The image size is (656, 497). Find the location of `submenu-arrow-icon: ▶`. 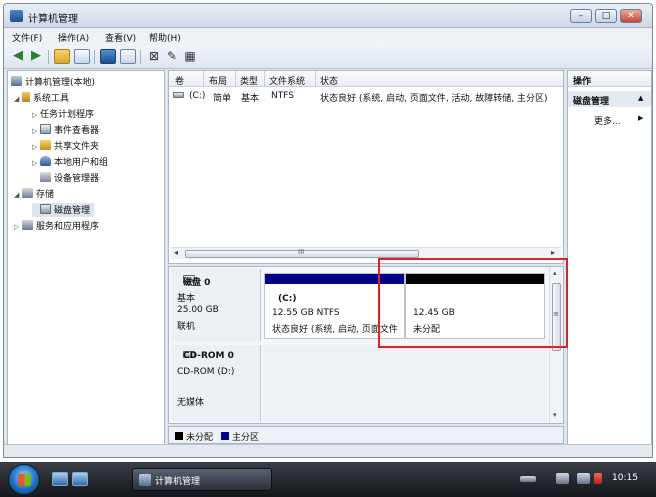

submenu-arrow-icon: ▶ is located at coordinates (641, 118).